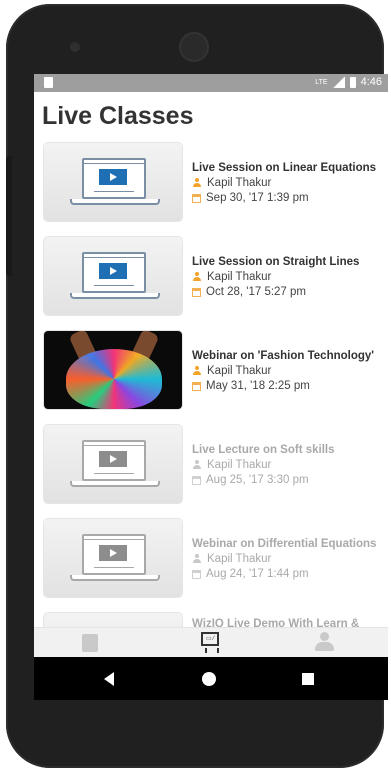 The height and width of the screenshot is (772, 391). Describe the element at coordinates (48, 82) in the screenshot. I see `sd-card-icon` at that location.